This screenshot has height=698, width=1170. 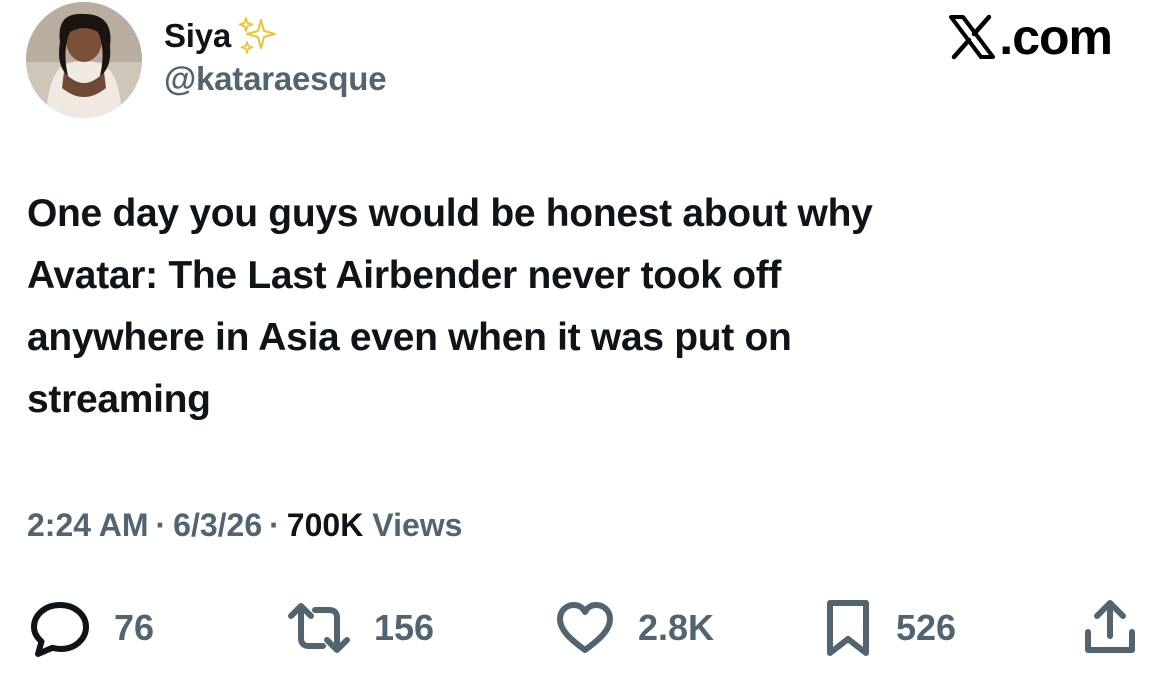 What do you see at coordinates (1056, 37) in the screenshot?
I see `brand-domain: .com` at bounding box center [1056, 37].